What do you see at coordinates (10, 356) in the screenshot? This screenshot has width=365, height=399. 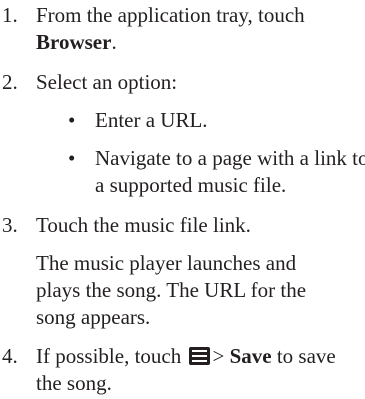 I see `step-number: 4.` at bounding box center [10, 356].